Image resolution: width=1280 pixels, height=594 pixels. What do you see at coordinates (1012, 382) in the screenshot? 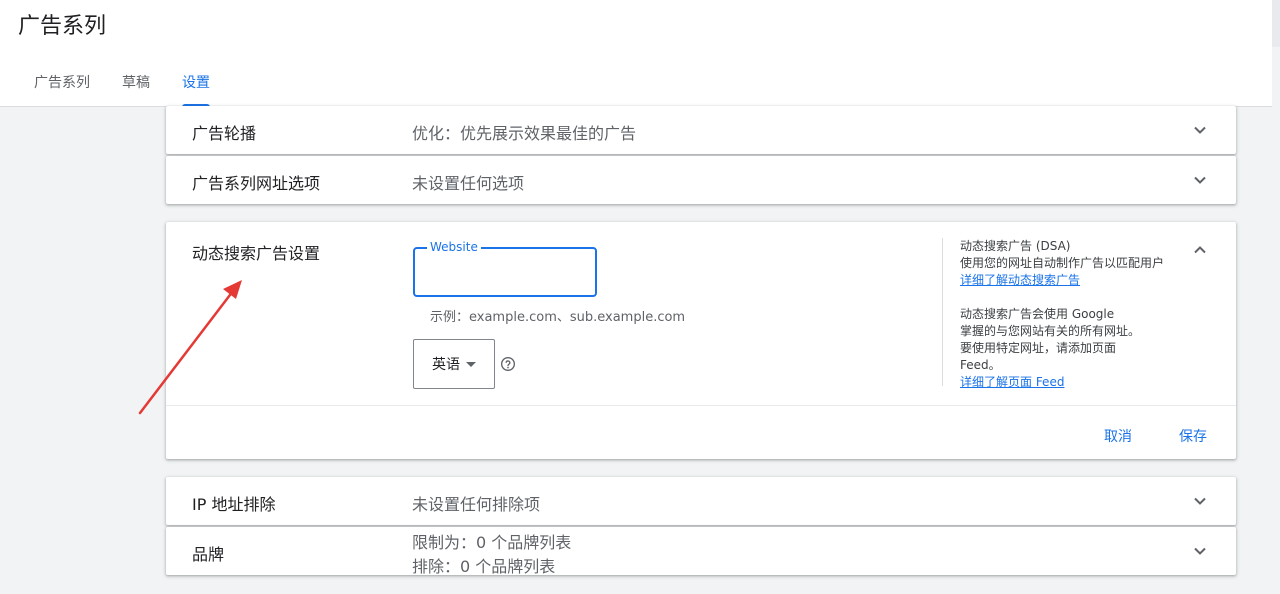
I see `learn-more-page-feed-link: 详细了解页面 Feed` at bounding box center [1012, 382].